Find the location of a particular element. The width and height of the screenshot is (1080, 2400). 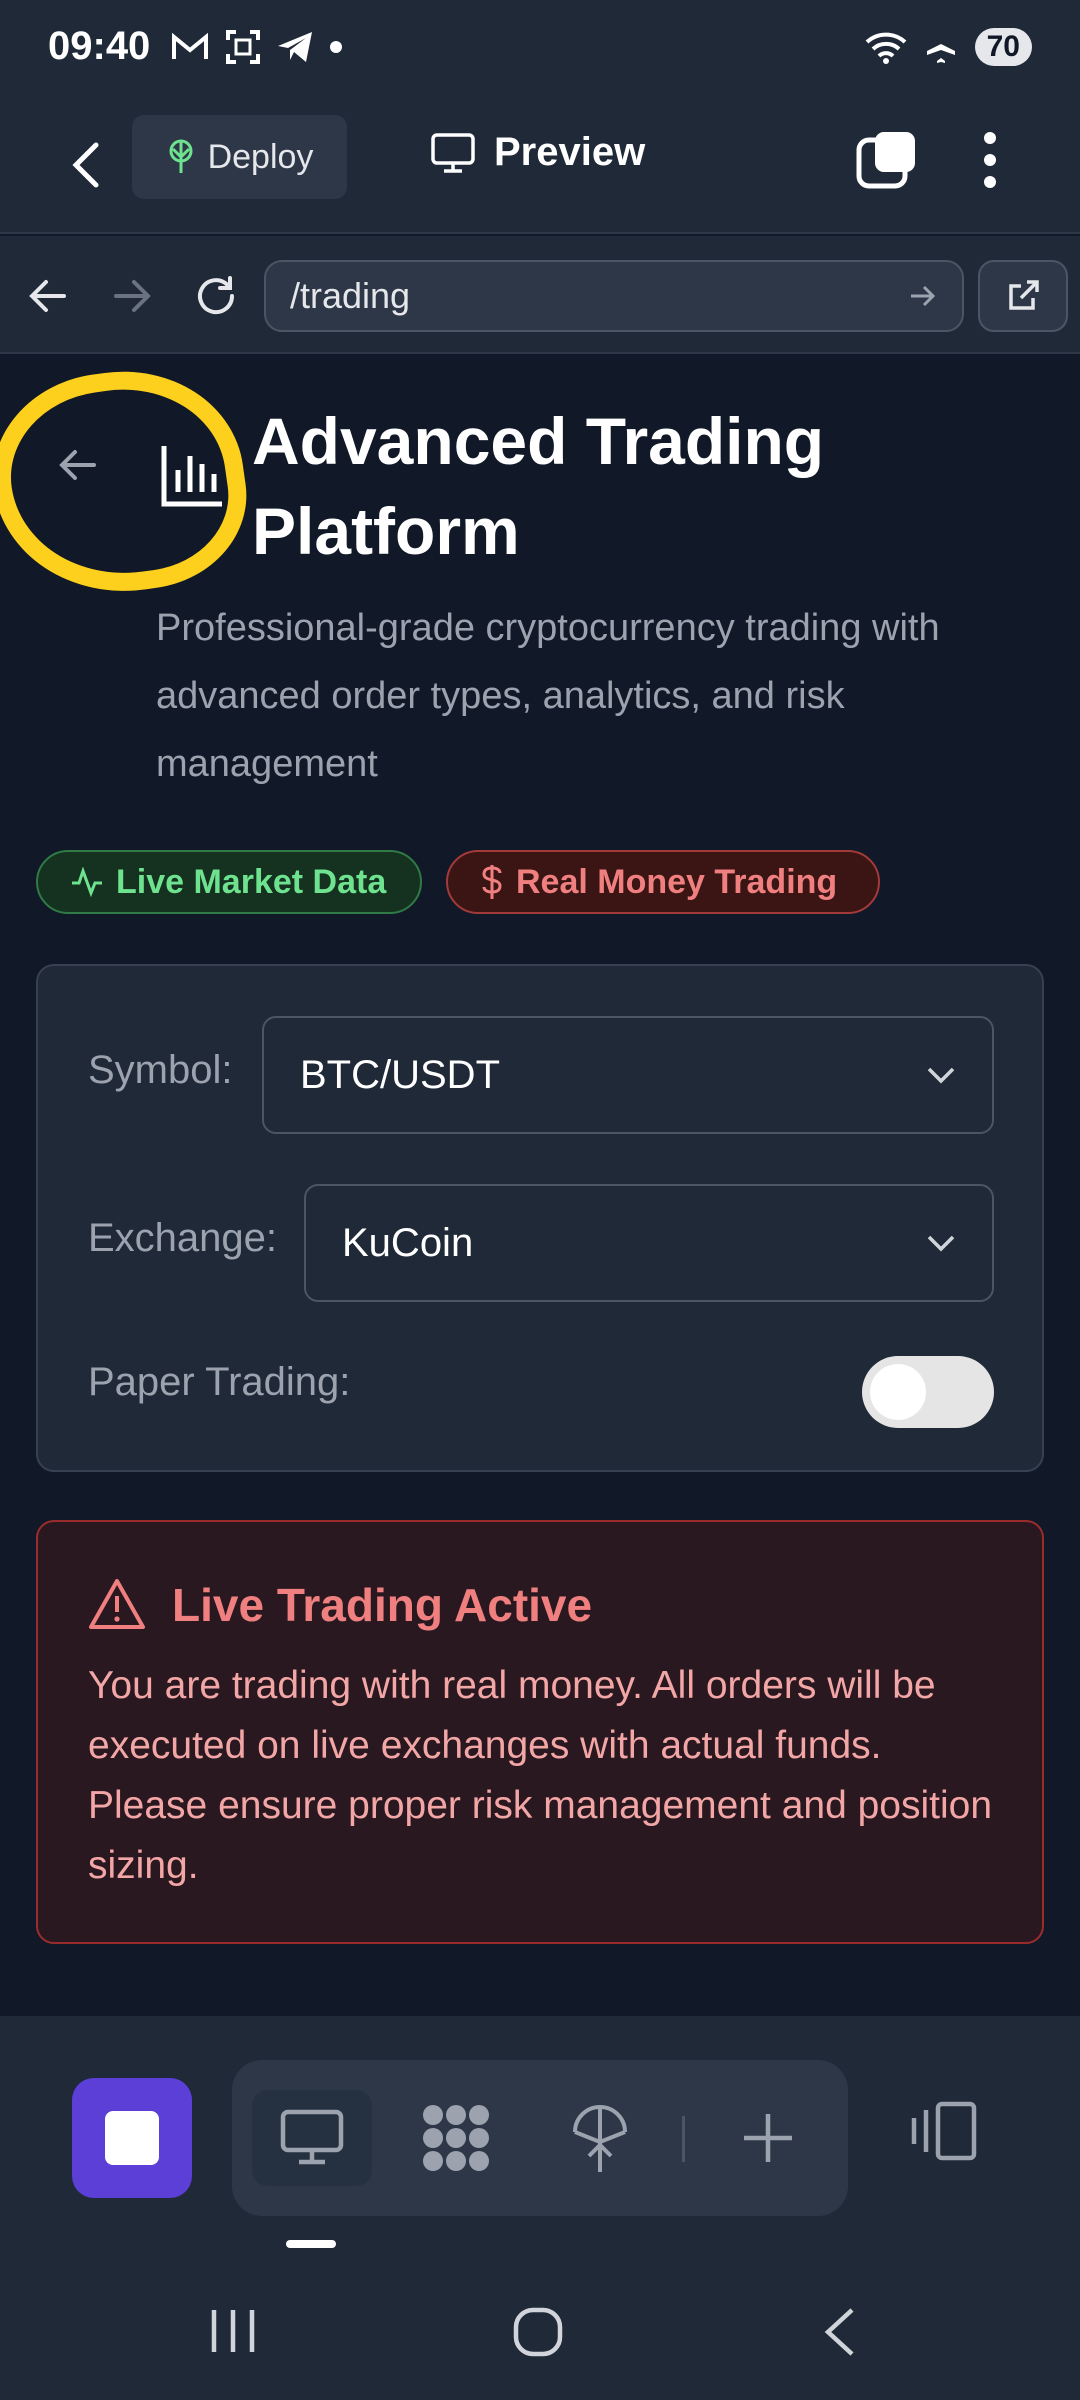

open-external-button is located at coordinates (1023, 296).